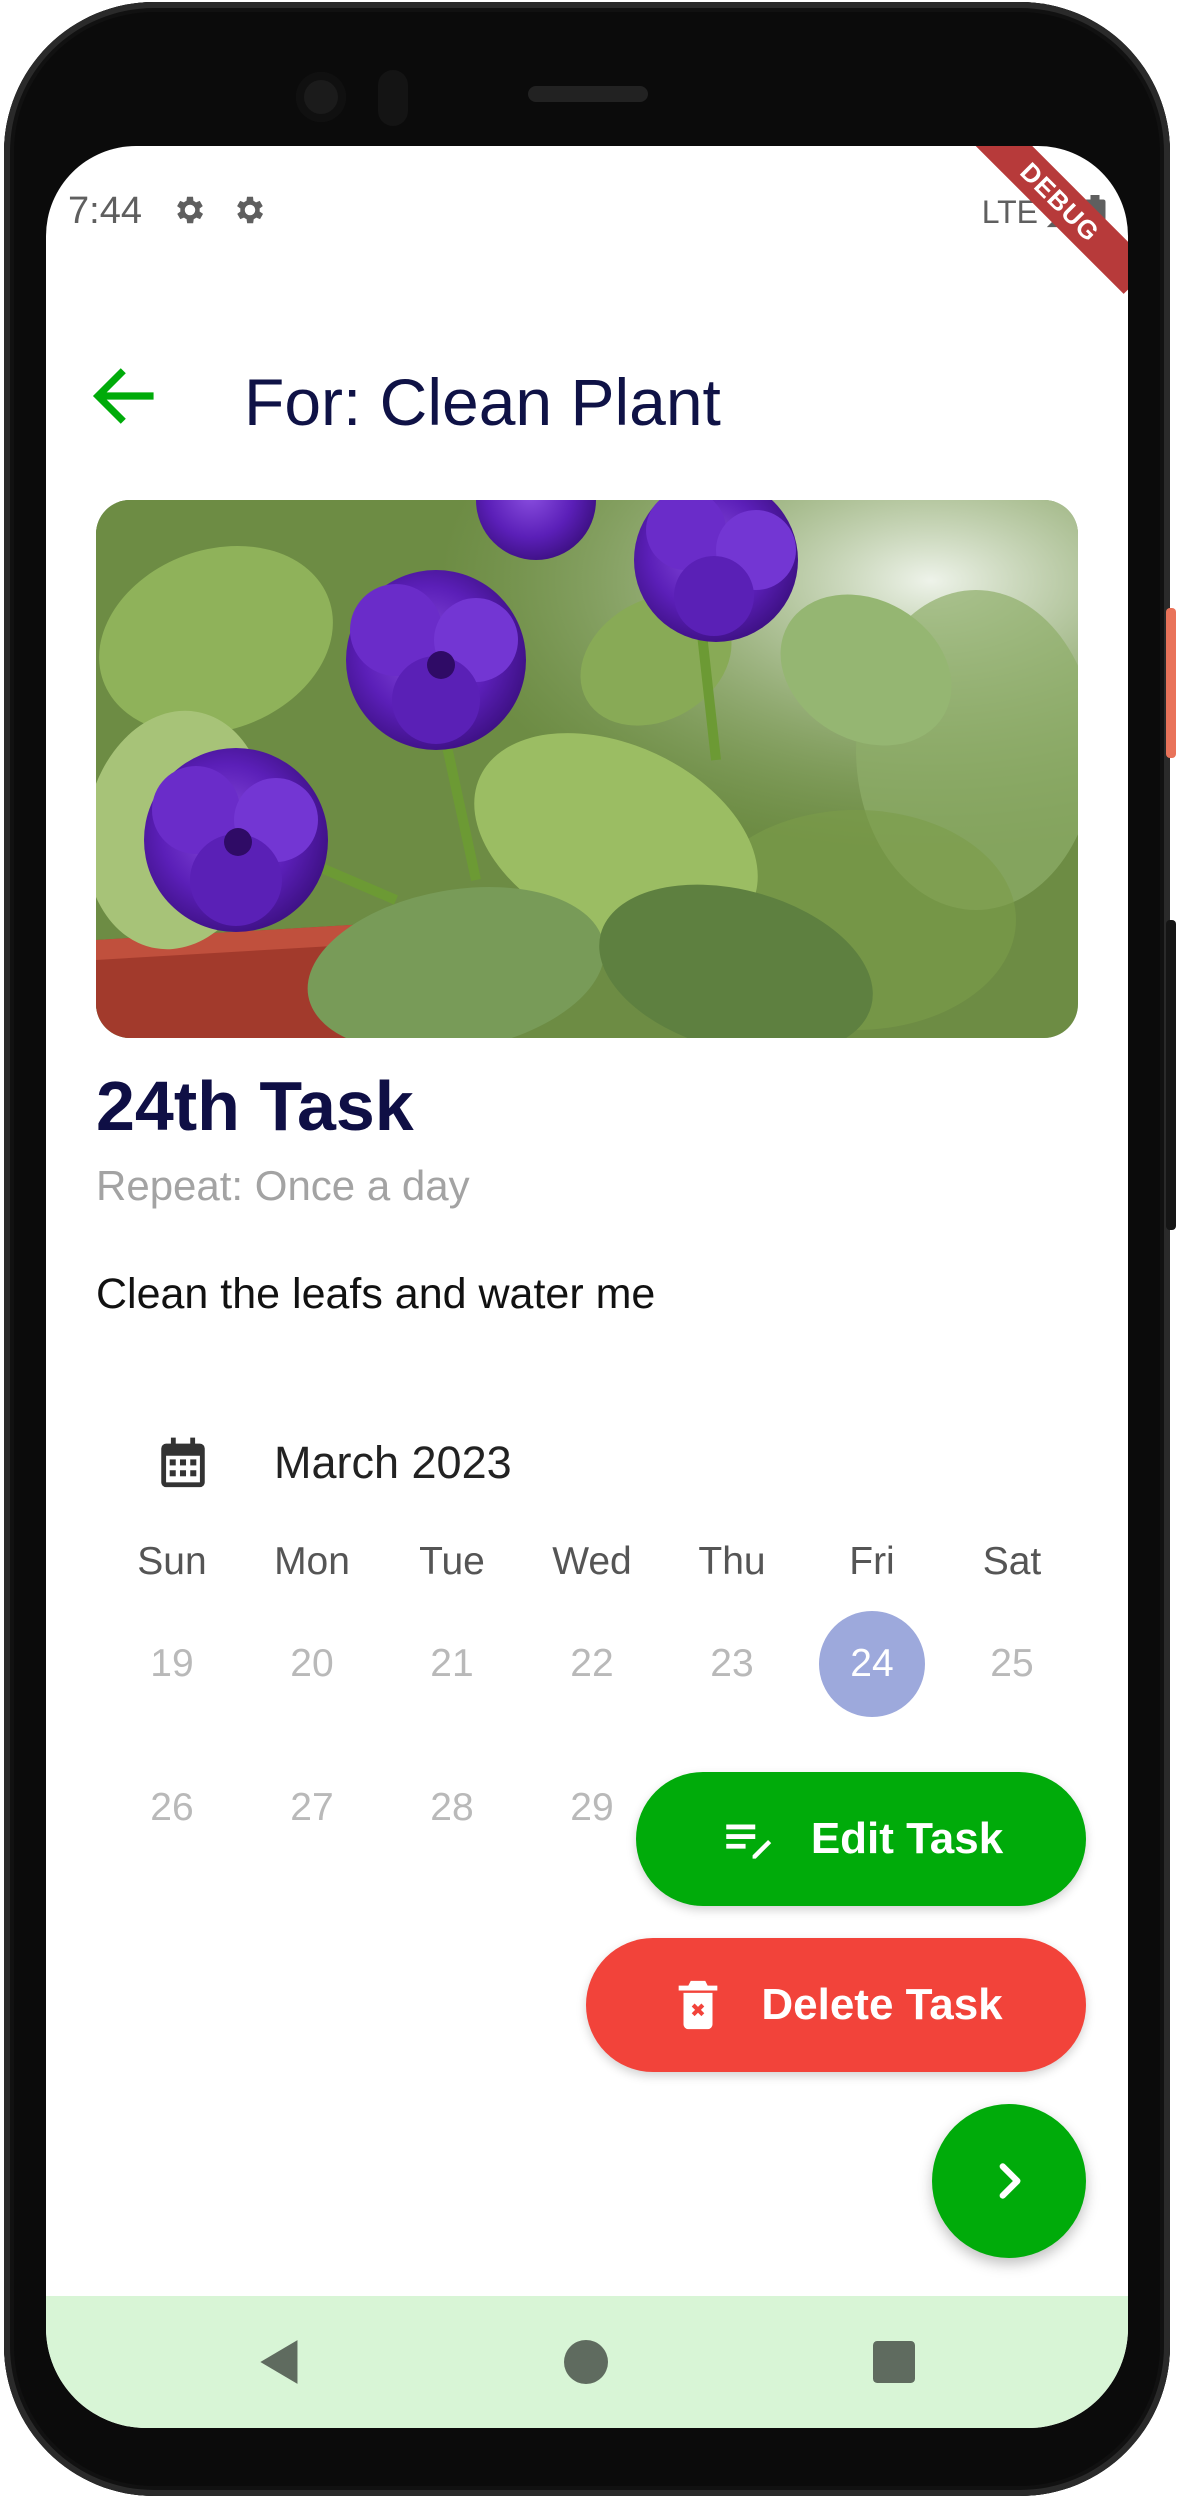 The width and height of the screenshot is (1178, 2498). What do you see at coordinates (321, 97) in the screenshot?
I see `front-camera` at bounding box center [321, 97].